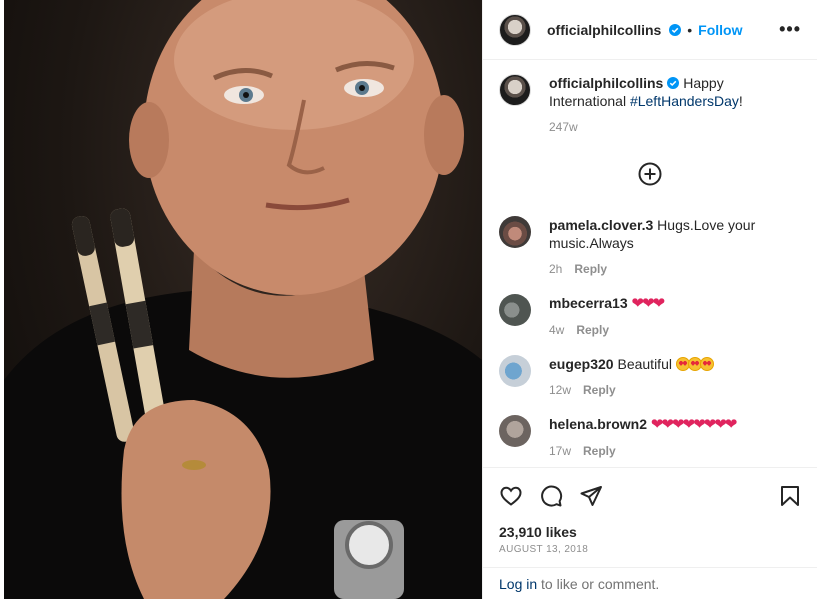  What do you see at coordinates (650, 489) in the screenshot?
I see `action-bar` at bounding box center [650, 489].